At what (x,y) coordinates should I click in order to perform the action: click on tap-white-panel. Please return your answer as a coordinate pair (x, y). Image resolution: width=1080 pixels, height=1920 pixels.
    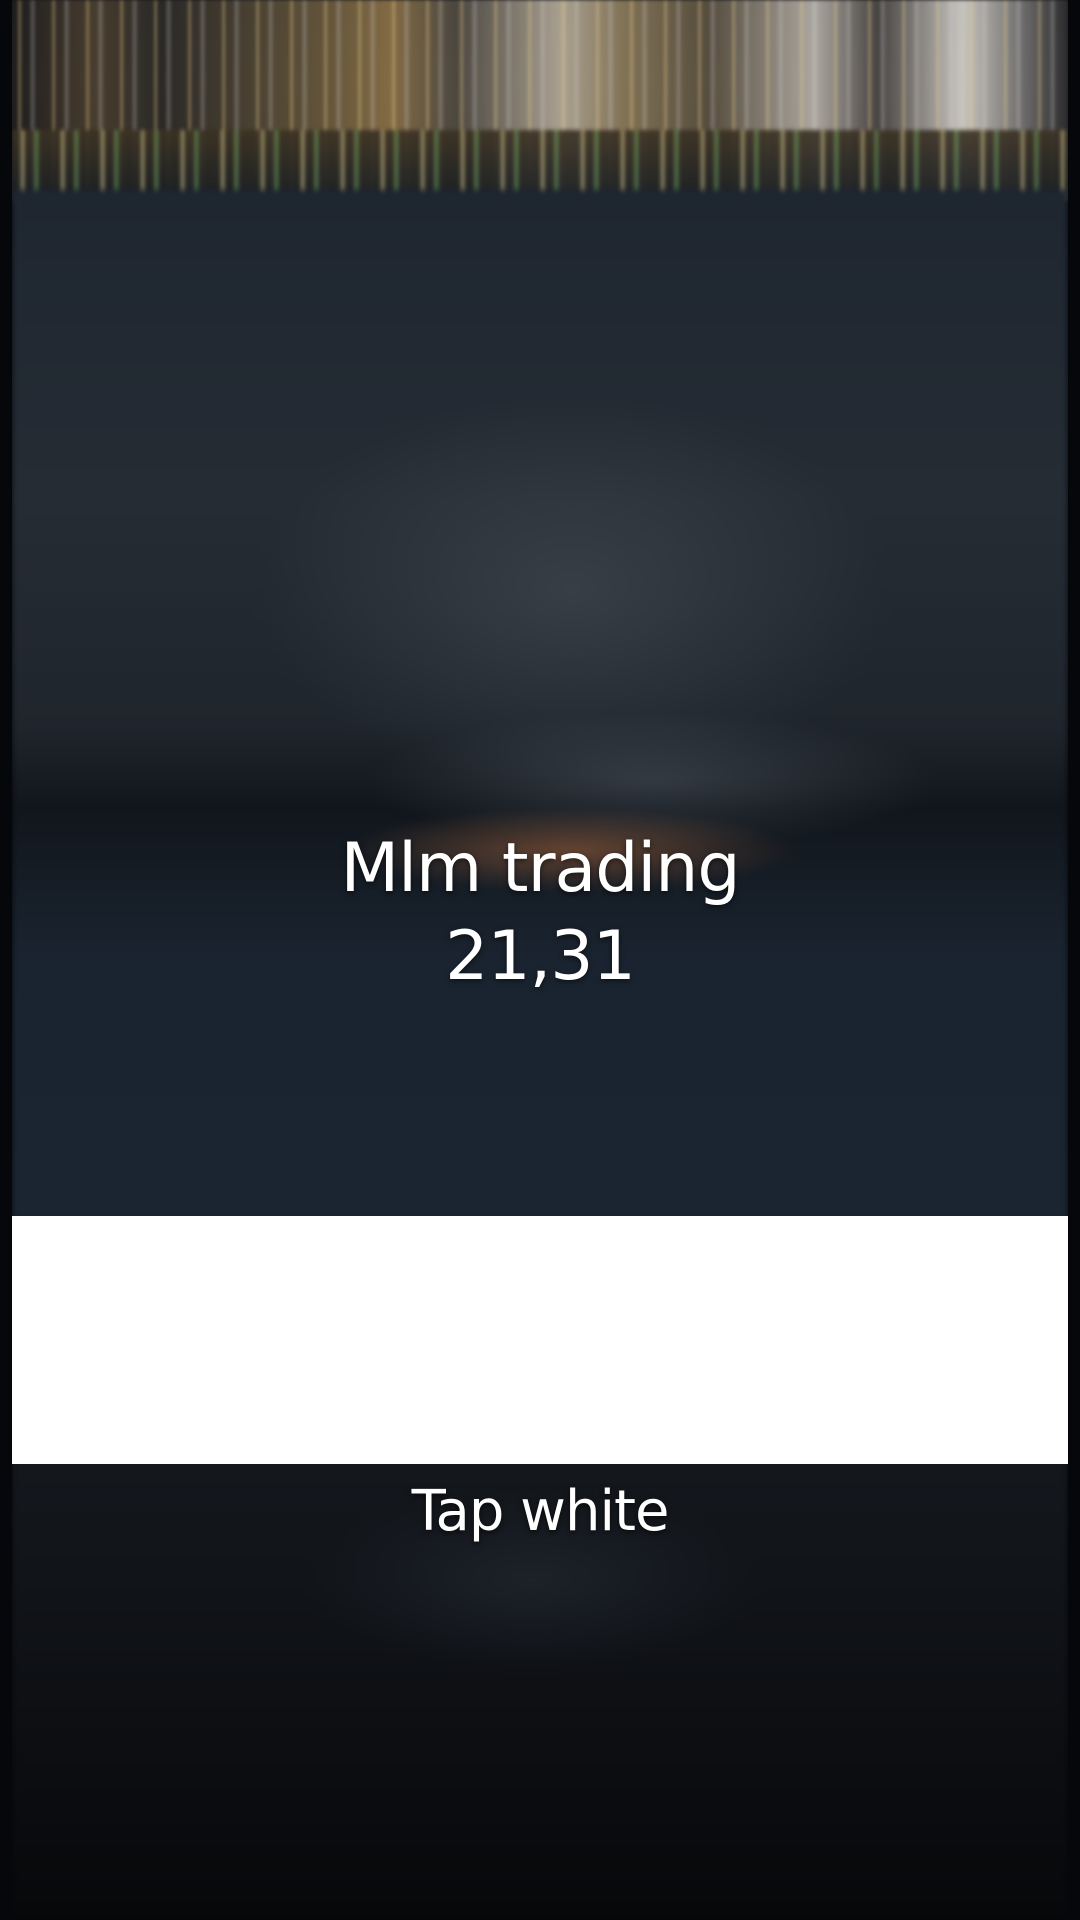
    Looking at the image, I should click on (540, 1340).